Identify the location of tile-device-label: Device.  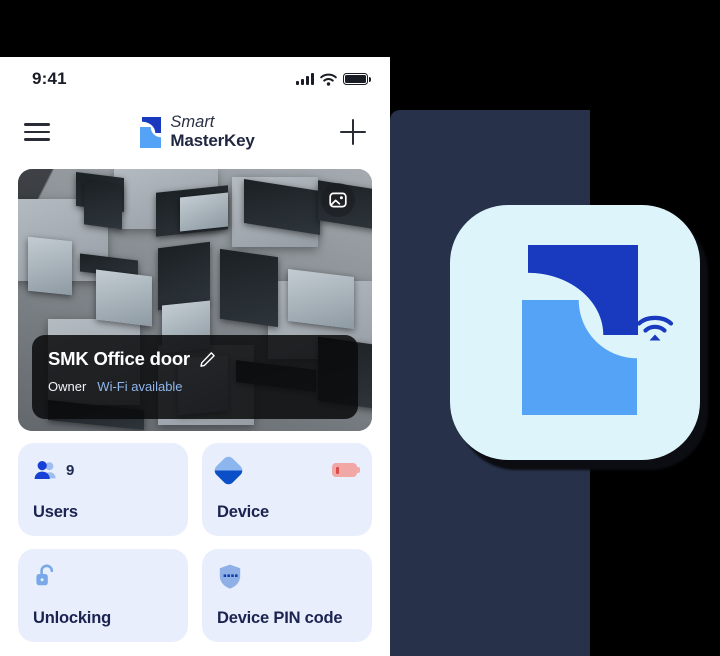
(243, 512).